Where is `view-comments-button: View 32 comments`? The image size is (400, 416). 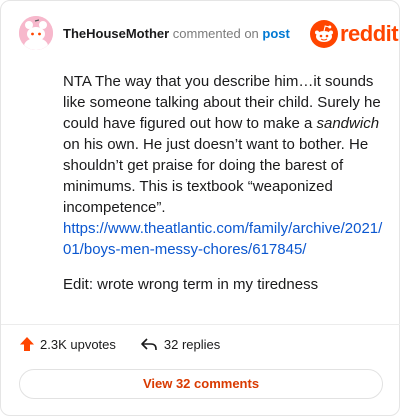
view-comments-button: View 32 comments is located at coordinates (201, 384).